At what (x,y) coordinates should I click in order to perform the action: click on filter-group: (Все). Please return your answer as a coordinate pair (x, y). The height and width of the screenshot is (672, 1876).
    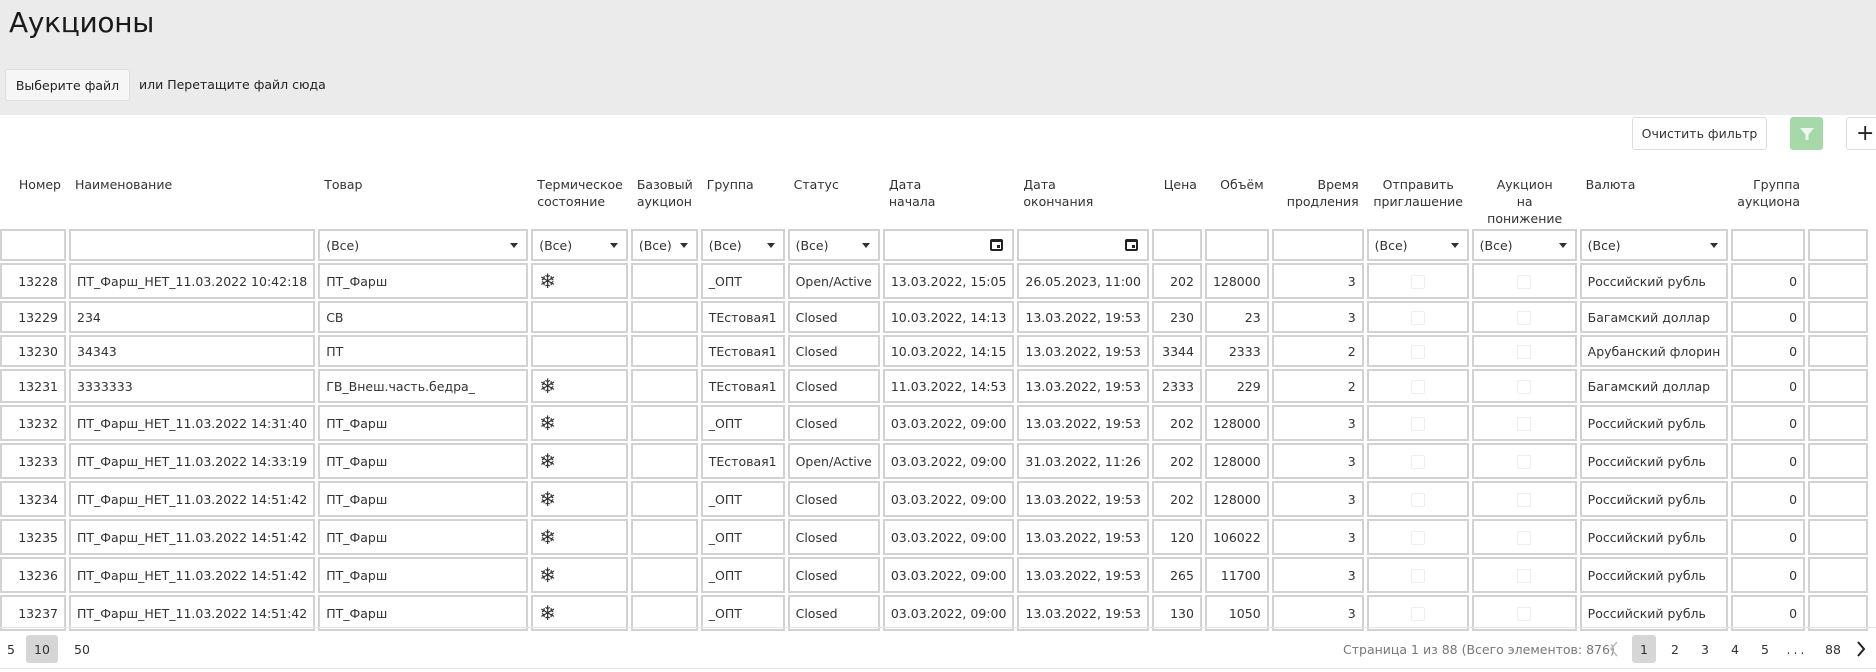
    Looking at the image, I should click on (742, 245).